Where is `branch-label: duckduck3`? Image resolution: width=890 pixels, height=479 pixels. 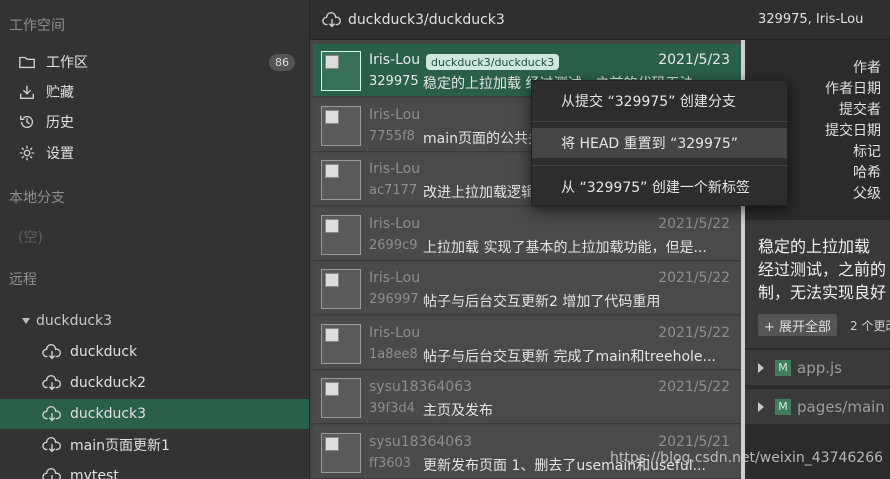 branch-label: duckduck3 is located at coordinates (108, 414).